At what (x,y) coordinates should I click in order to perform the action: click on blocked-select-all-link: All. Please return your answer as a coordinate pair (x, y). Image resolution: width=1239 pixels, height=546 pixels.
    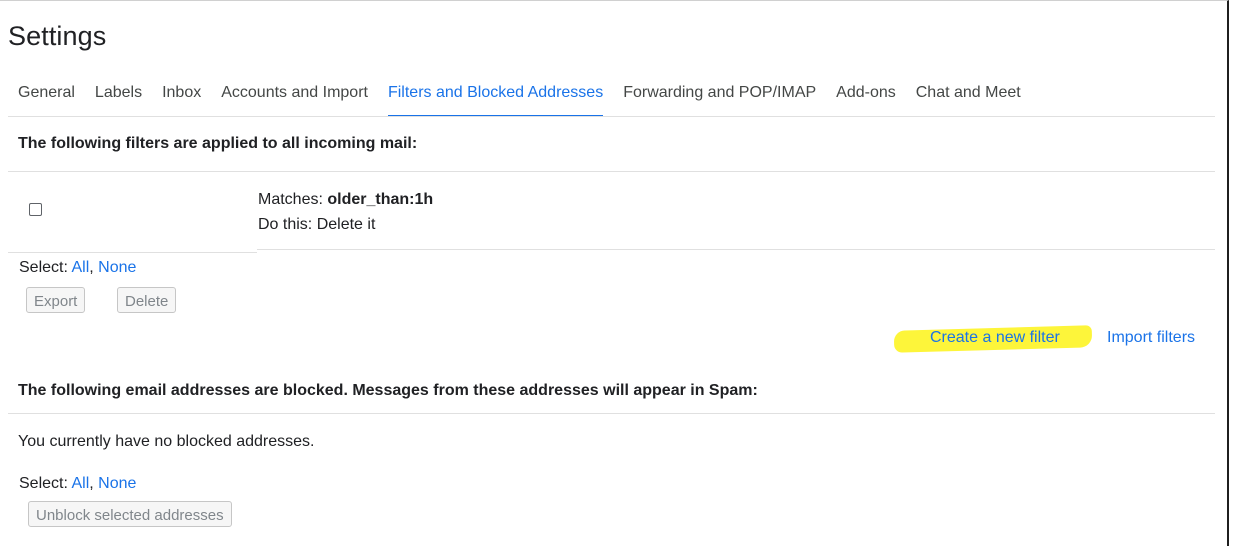
    Looking at the image, I should click on (80, 483).